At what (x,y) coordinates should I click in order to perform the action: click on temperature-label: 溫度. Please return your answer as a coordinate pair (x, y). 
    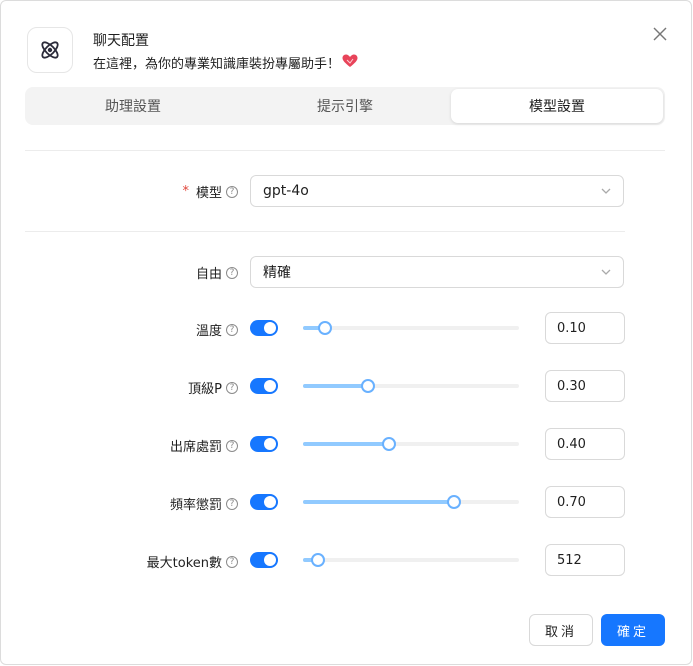
    Looking at the image, I should click on (208, 331).